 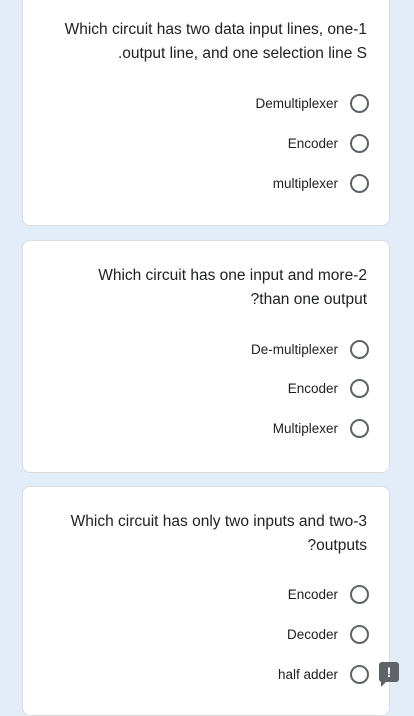 I want to click on question-1-line-2: .output line, and one selection line S, so click(x=242, y=53).